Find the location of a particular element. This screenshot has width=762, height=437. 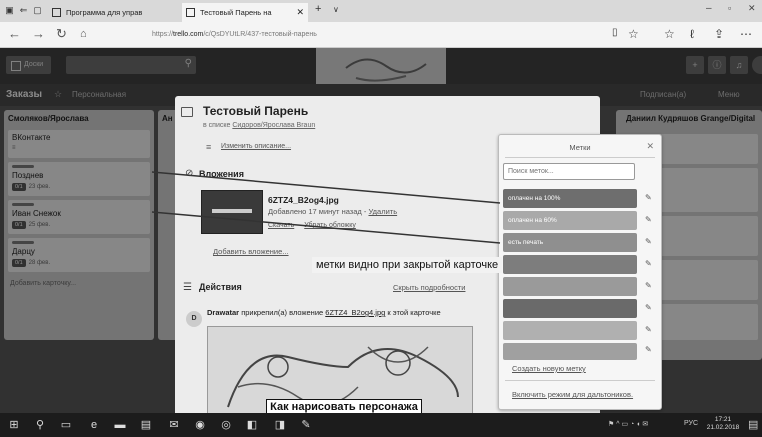

edge-icon: e is located at coordinates (94, 425).